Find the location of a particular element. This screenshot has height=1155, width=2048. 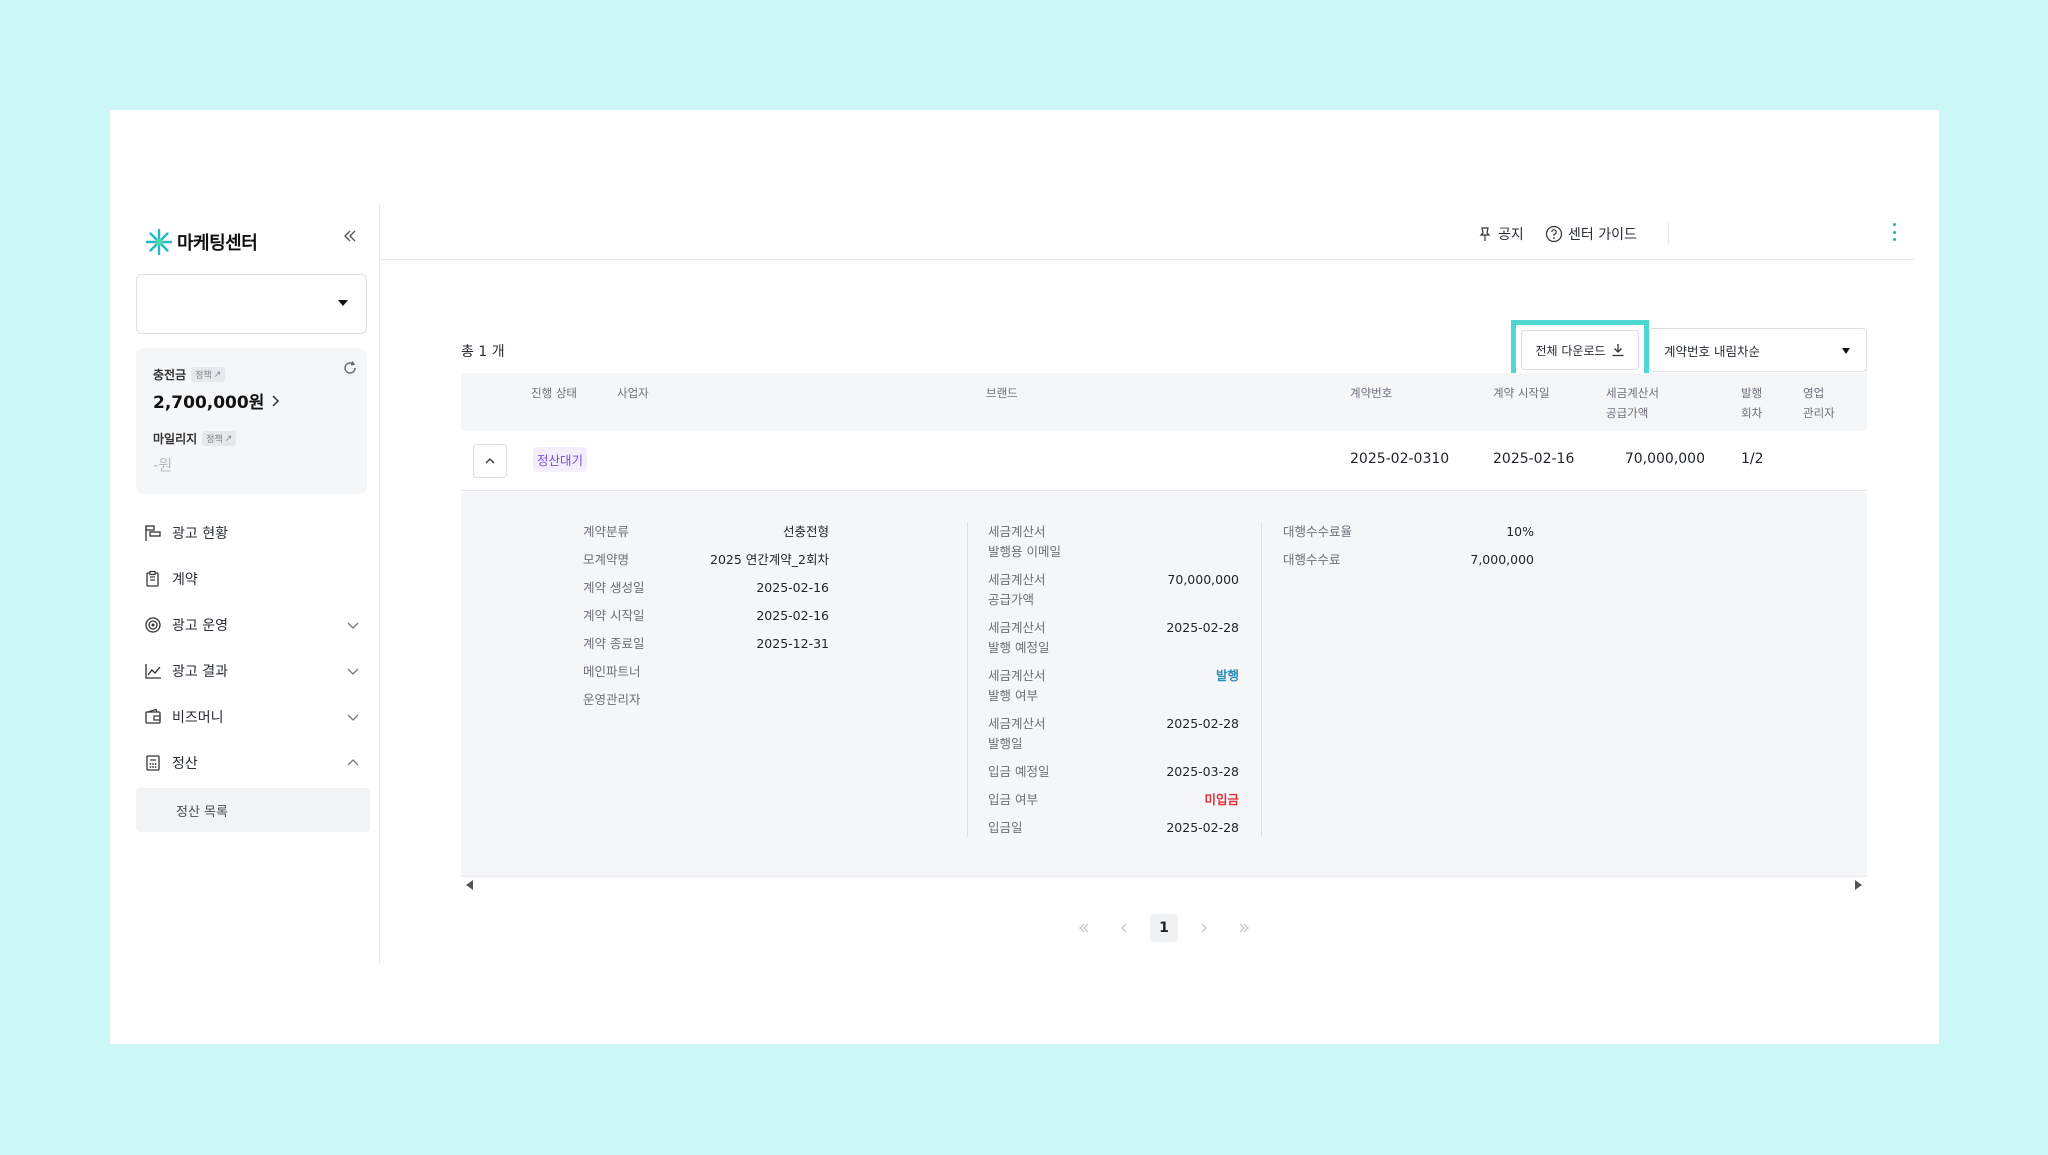

first-page-button is located at coordinates (1084, 928).